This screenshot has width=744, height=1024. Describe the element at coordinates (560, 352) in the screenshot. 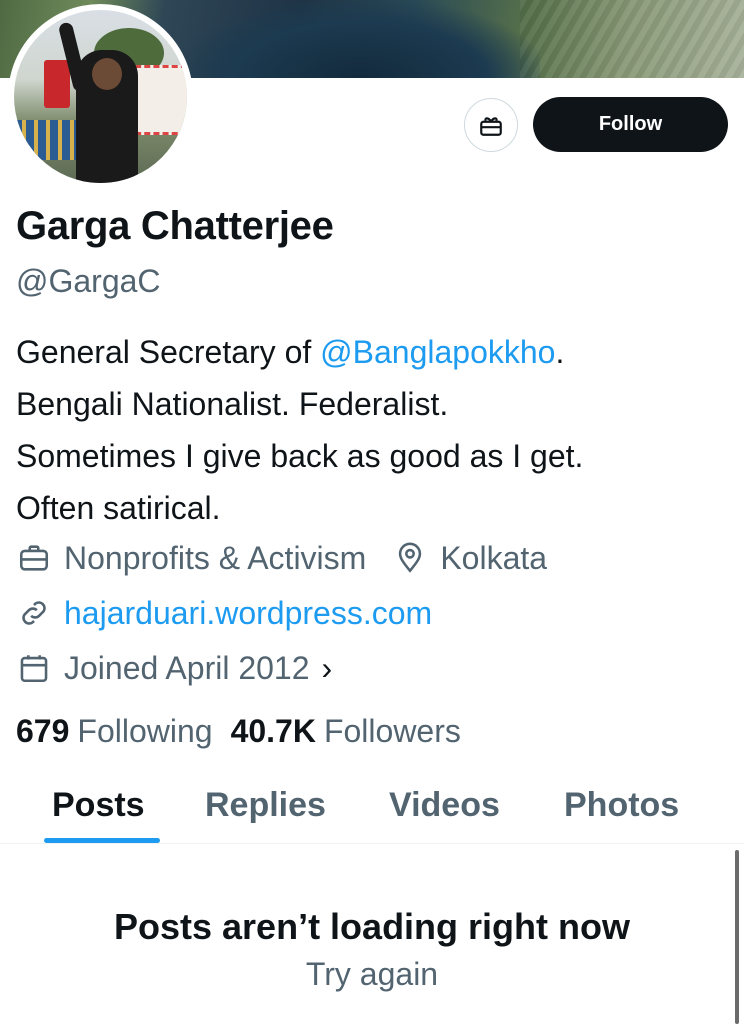

I see `bio-suffix: .` at that location.